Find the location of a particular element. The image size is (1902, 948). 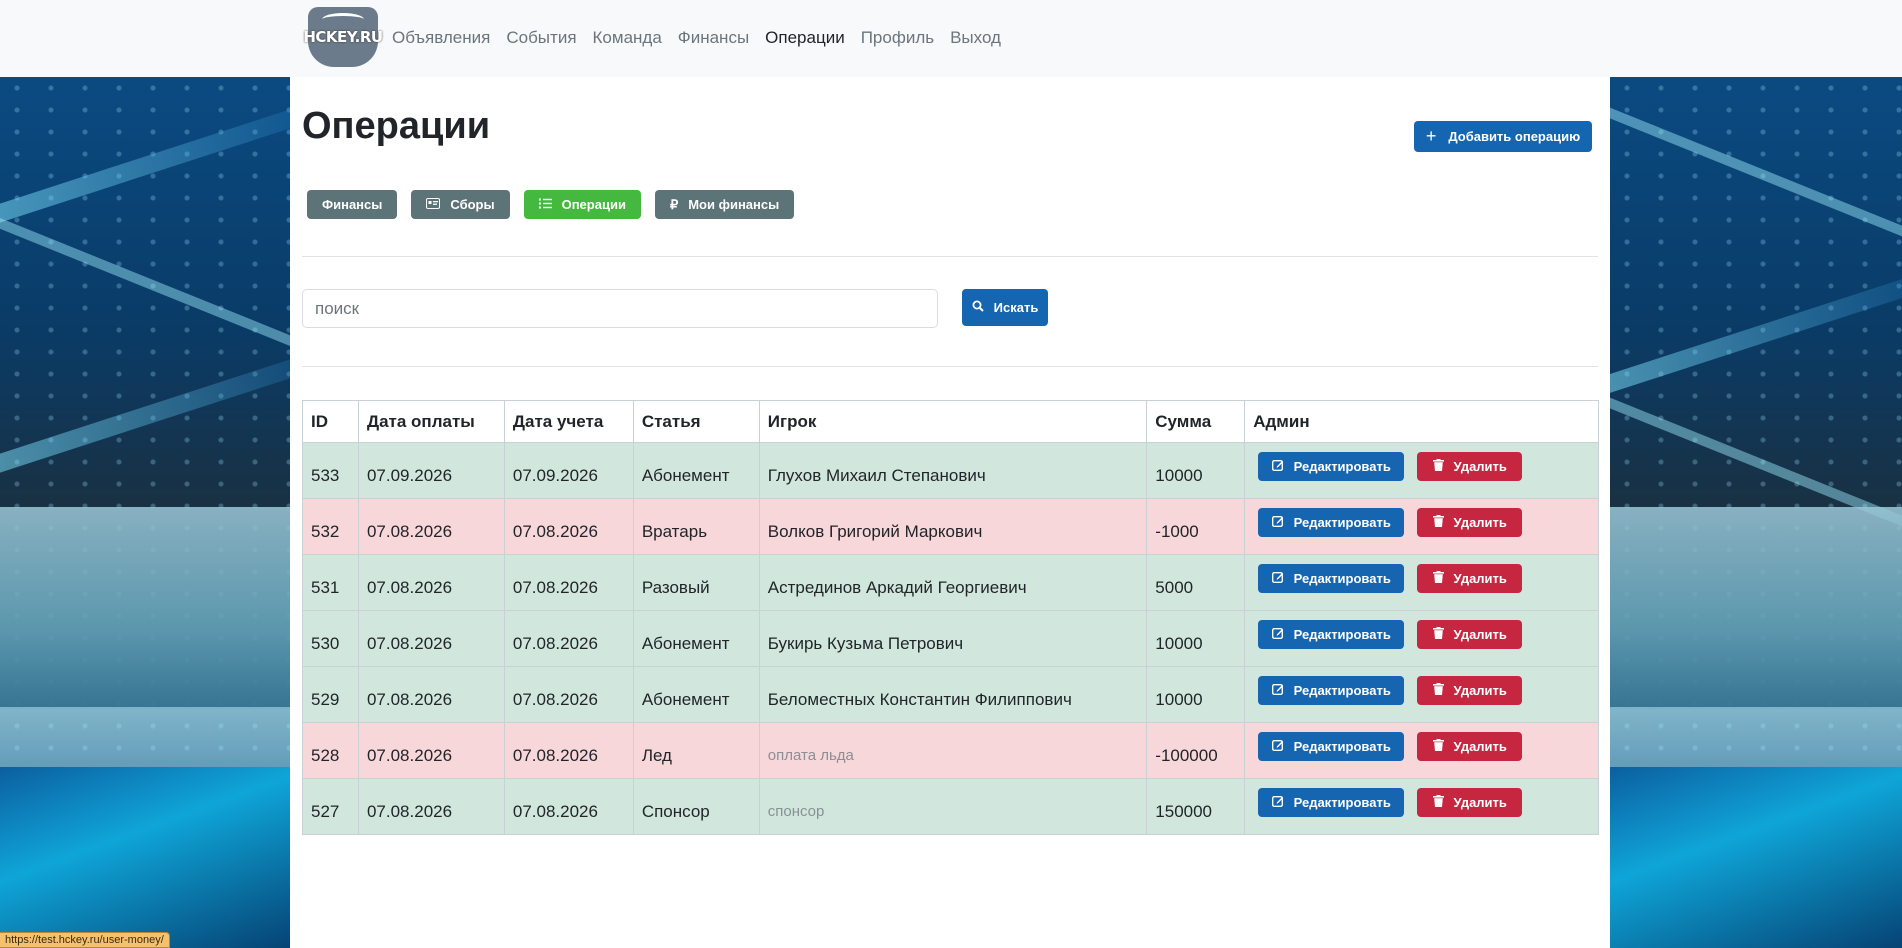

cell-player: оплата льда is located at coordinates (953, 750).